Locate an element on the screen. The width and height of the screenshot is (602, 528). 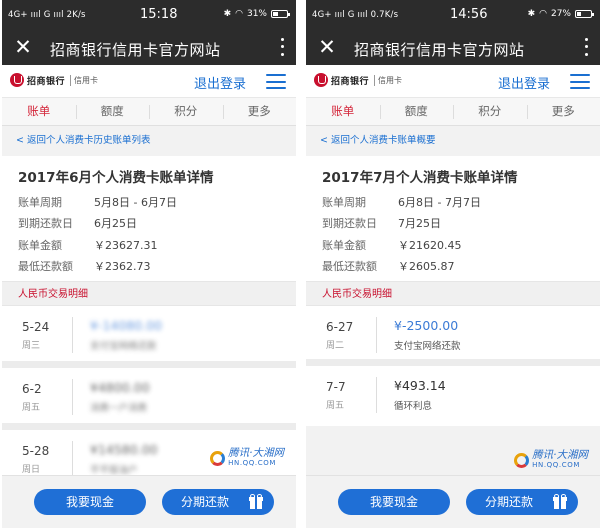
due-date-row: 到期还款日 7月25日 is located at coordinates (381, 224).